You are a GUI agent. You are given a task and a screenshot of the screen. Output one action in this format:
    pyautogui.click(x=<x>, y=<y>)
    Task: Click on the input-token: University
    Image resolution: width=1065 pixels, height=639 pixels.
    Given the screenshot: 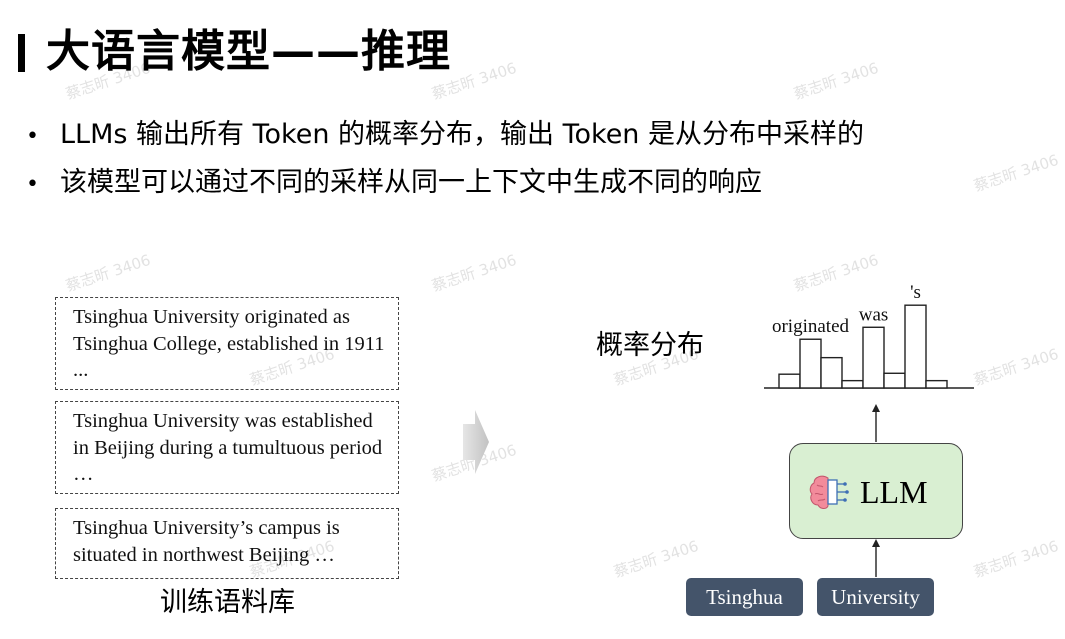 What is the action you would take?
    pyautogui.click(x=875, y=597)
    